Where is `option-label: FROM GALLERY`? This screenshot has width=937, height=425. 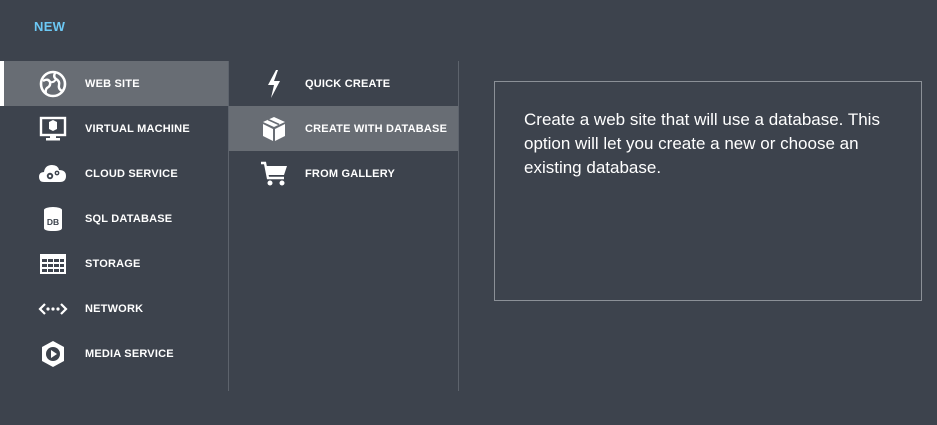
option-label: FROM GALLERY is located at coordinates (350, 173).